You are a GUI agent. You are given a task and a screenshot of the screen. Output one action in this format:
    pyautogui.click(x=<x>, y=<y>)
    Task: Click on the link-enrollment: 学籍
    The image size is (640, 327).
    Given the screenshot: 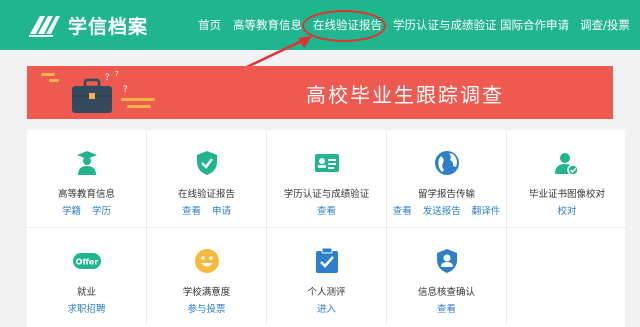 What is the action you would take?
    pyautogui.click(x=71, y=211)
    